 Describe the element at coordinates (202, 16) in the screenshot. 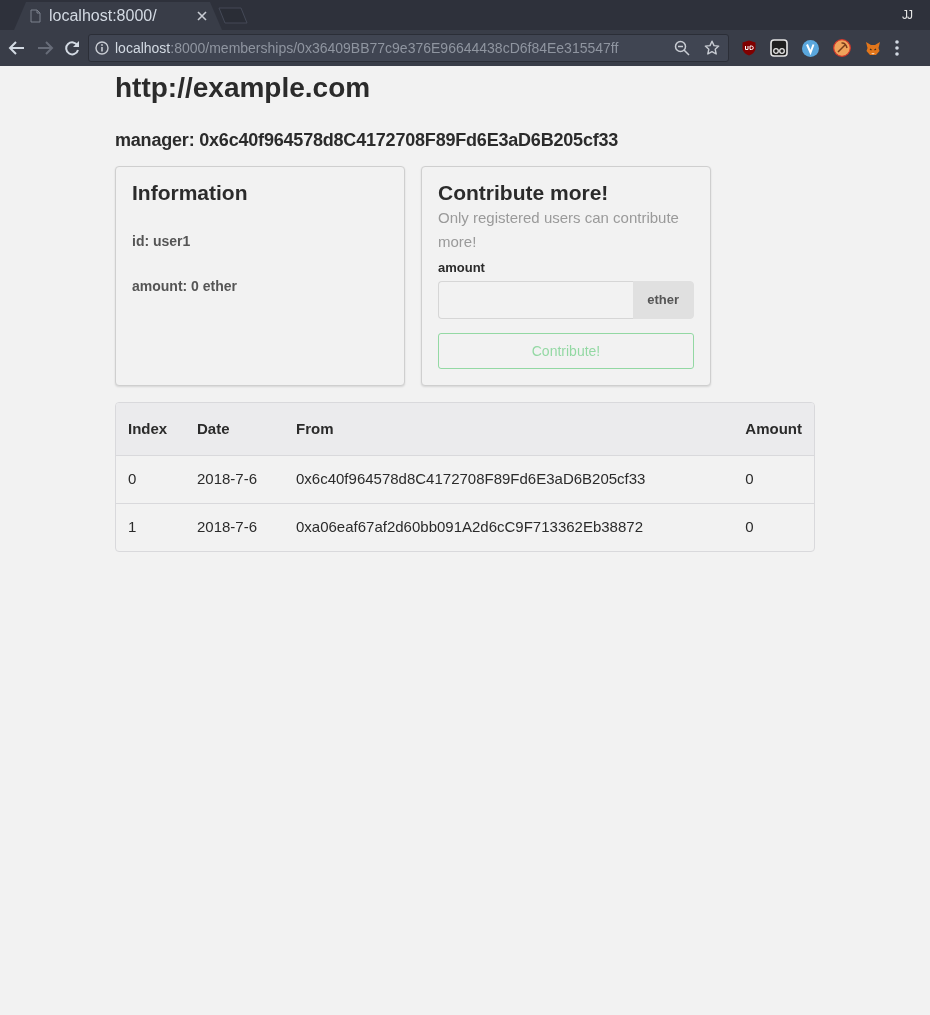

I see `close-icon` at that location.